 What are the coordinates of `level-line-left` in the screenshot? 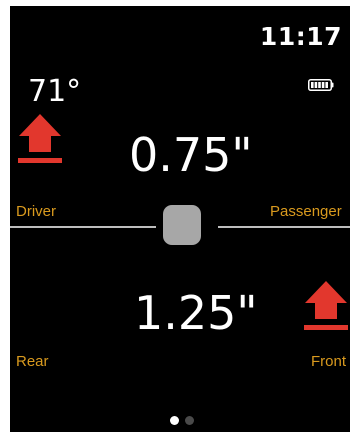 It's located at (83, 227).